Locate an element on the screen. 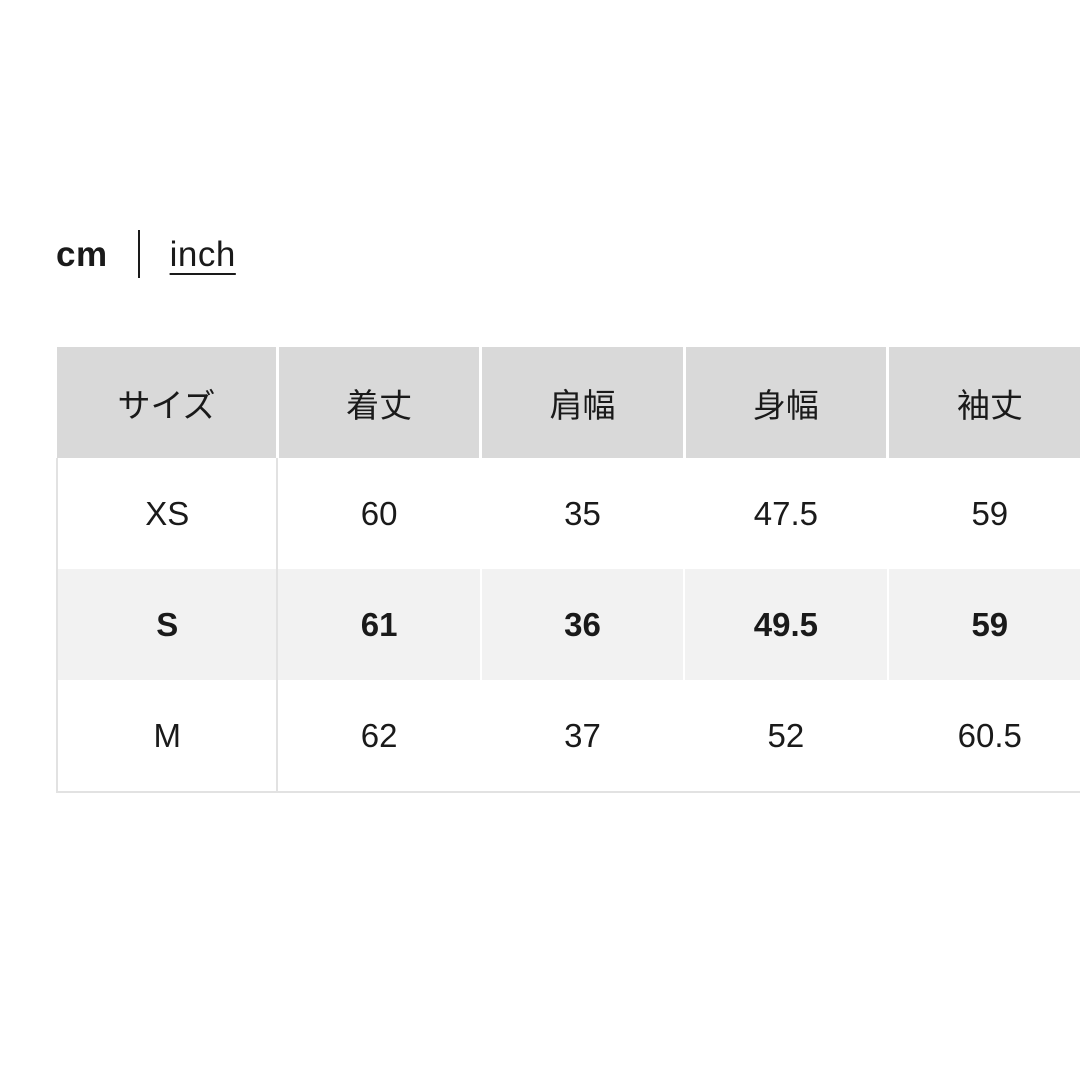 The image size is (1080, 1080). cell-size: M is located at coordinates (167, 736).